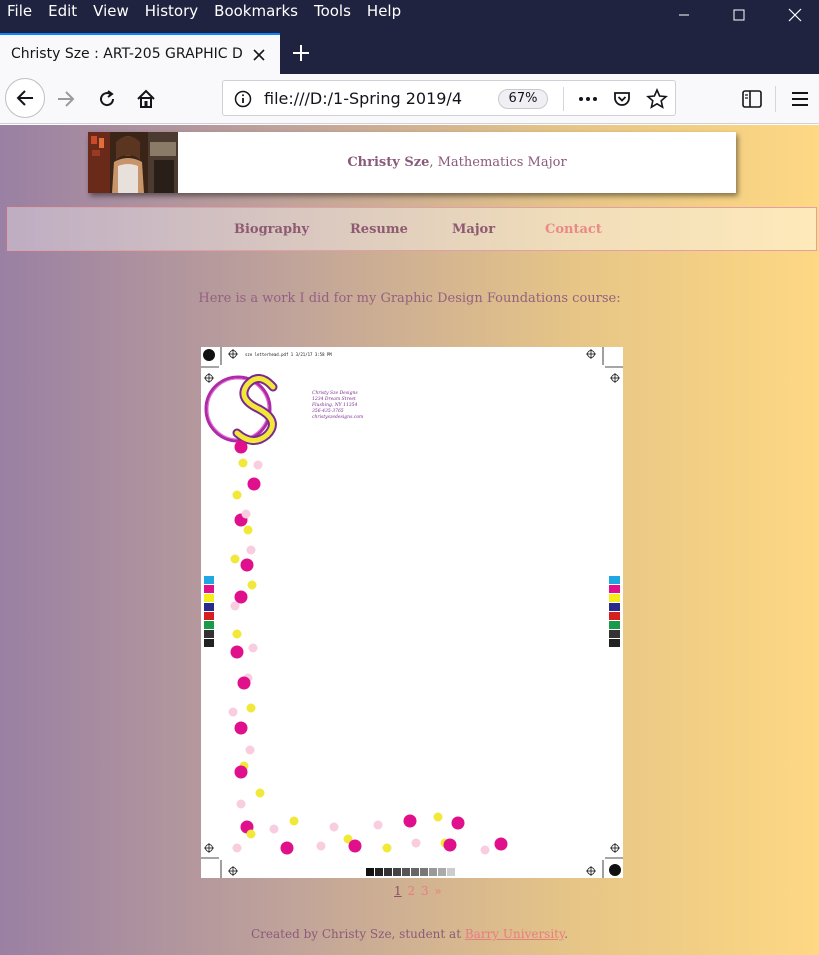 The height and width of the screenshot is (955, 819). Describe the element at coordinates (338, 417) in the screenshot. I see `address-line: christyszedesigns.com` at that location.